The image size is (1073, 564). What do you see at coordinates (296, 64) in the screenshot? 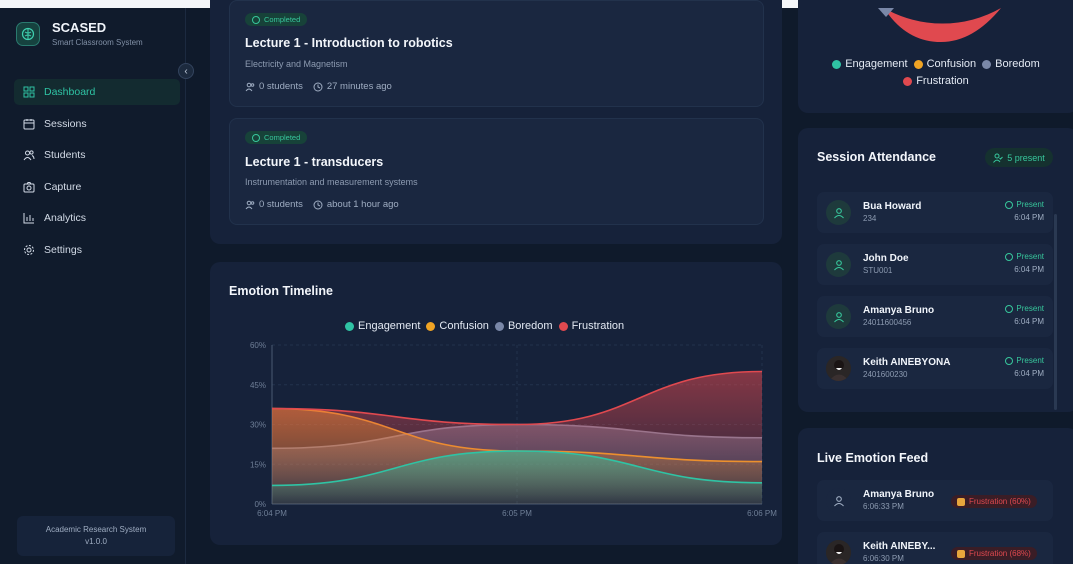
I see `session-subject: Electricity and Magnetism` at bounding box center [296, 64].